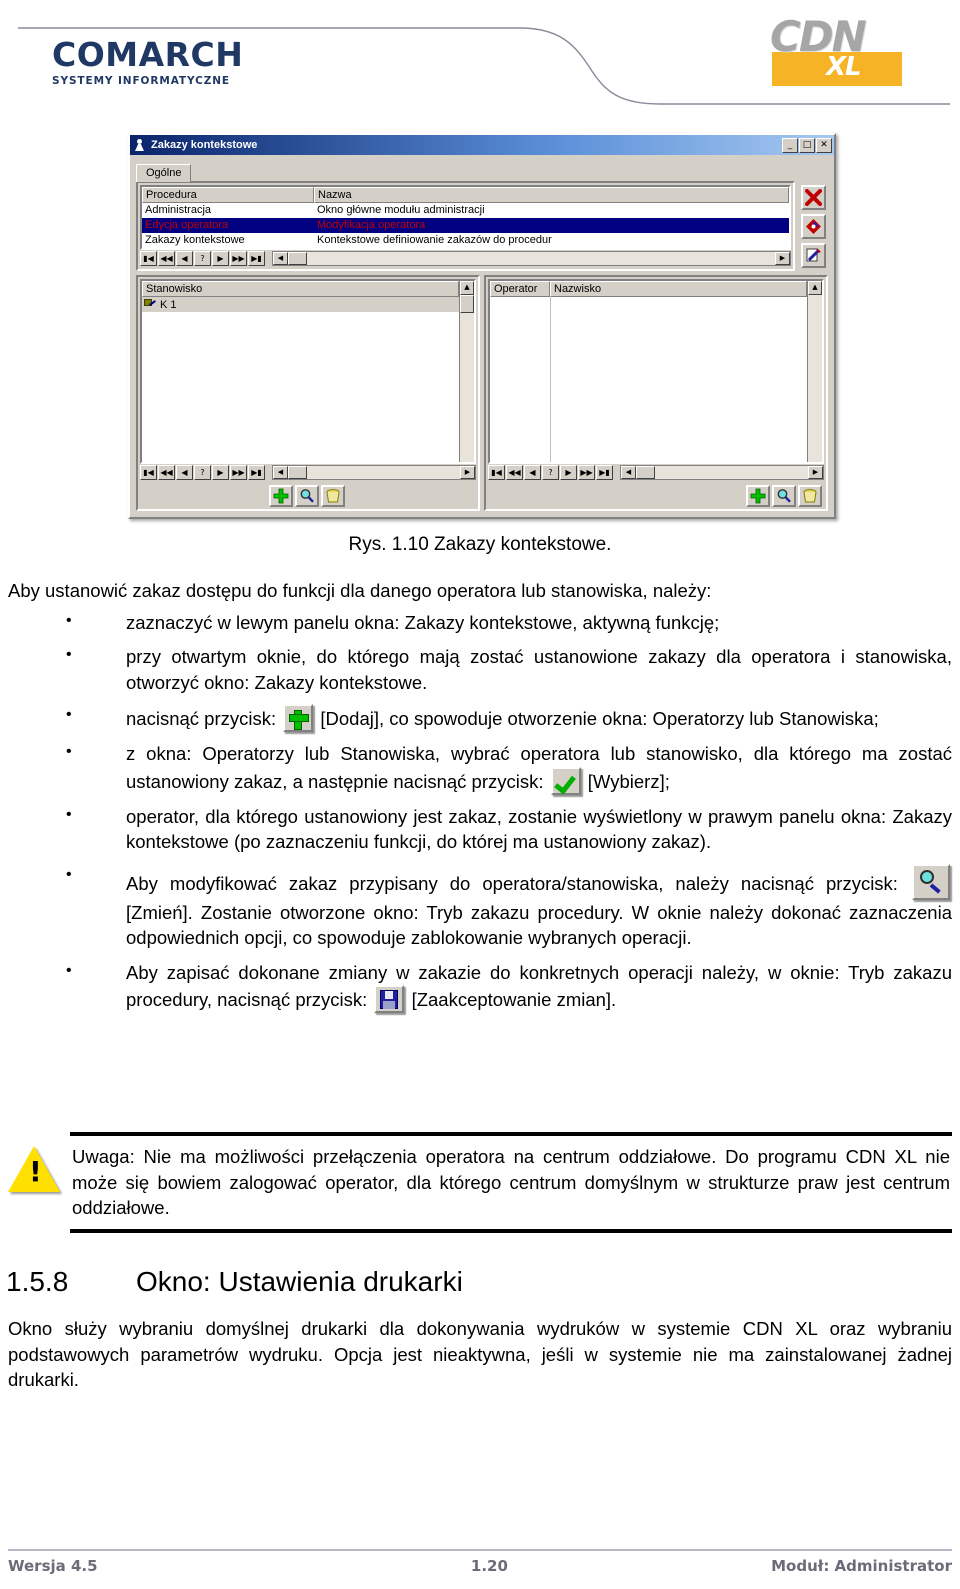 This screenshot has height=1589, width=960. Describe the element at coordinates (201, 719) in the screenshot. I see `bullet-text: nacisnąć przycisk:` at that location.